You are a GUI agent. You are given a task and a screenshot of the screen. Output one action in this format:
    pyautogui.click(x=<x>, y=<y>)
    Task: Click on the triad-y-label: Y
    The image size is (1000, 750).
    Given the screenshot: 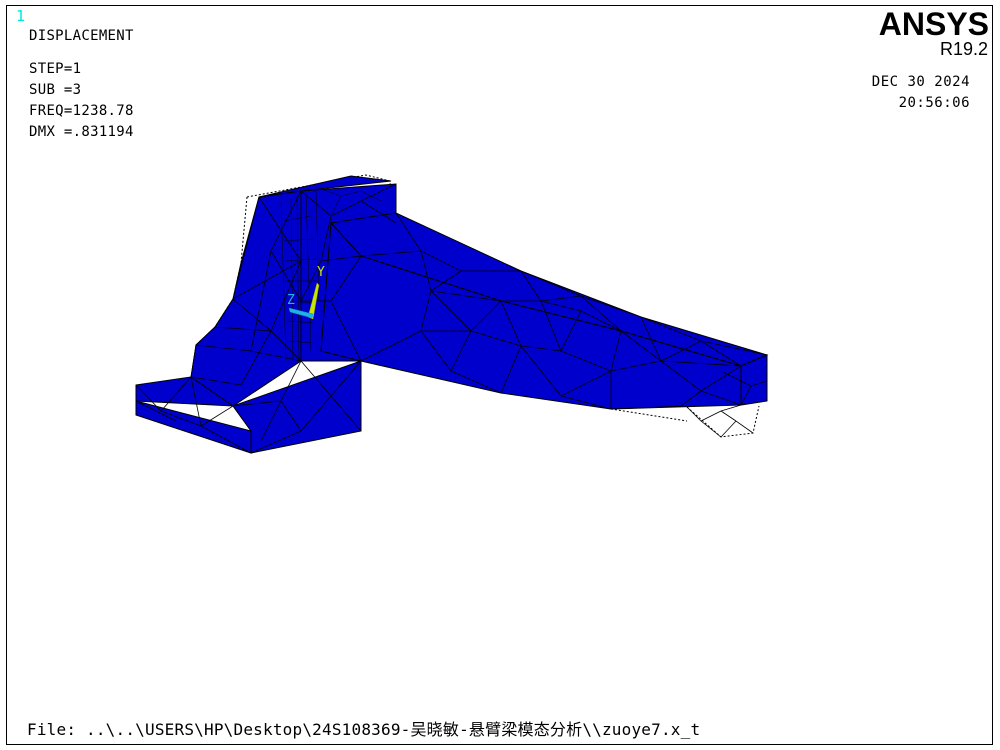 What is the action you would take?
    pyautogui.click(x=321, y=272)
    